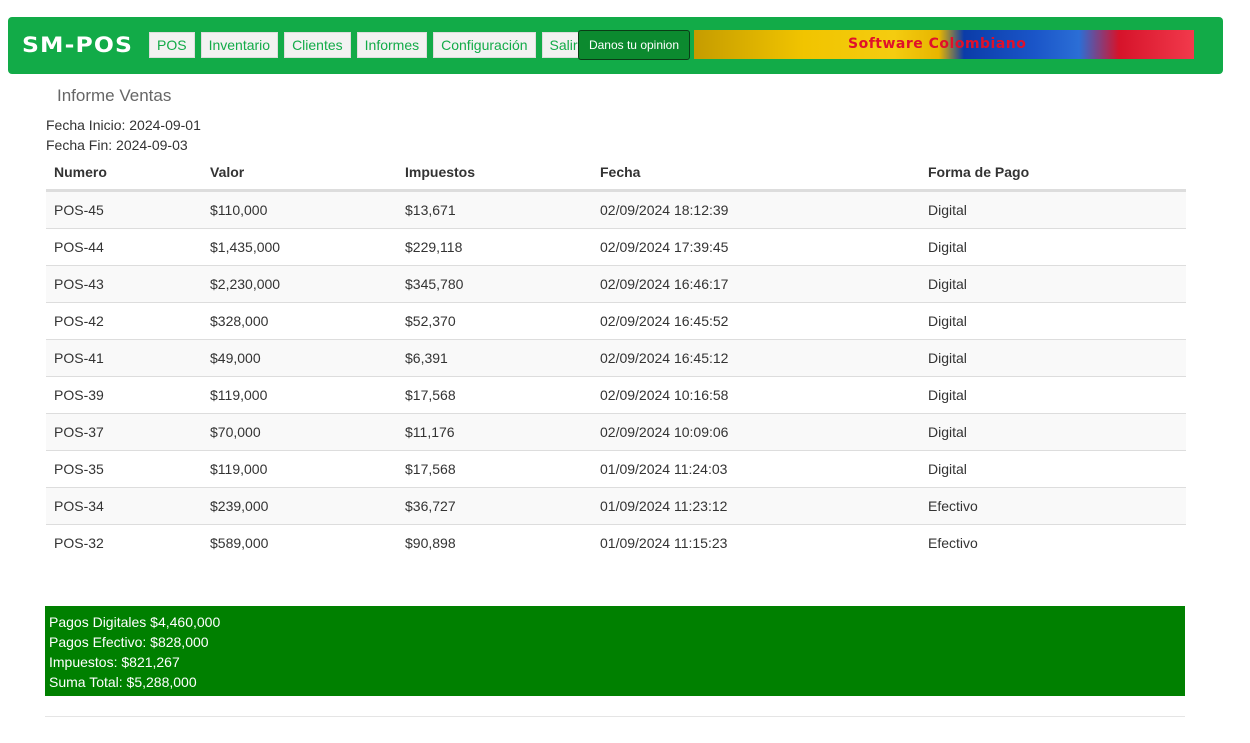 The height and width of the screenshot is (743, 1250). Describe the element at coordinates (235, 358) in the screenshot. I see `cell-valor: $49,000` at that location.